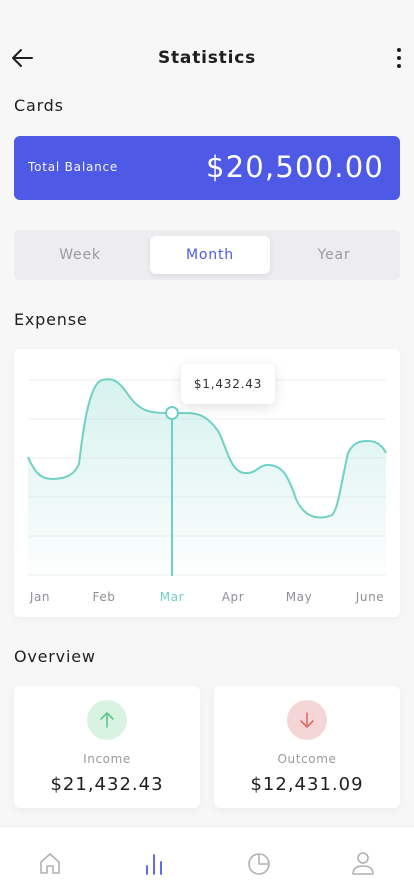  Describe the element at coordinates (51, 319) in the screenshot. I see `expense-section-title: Expense` at that location.